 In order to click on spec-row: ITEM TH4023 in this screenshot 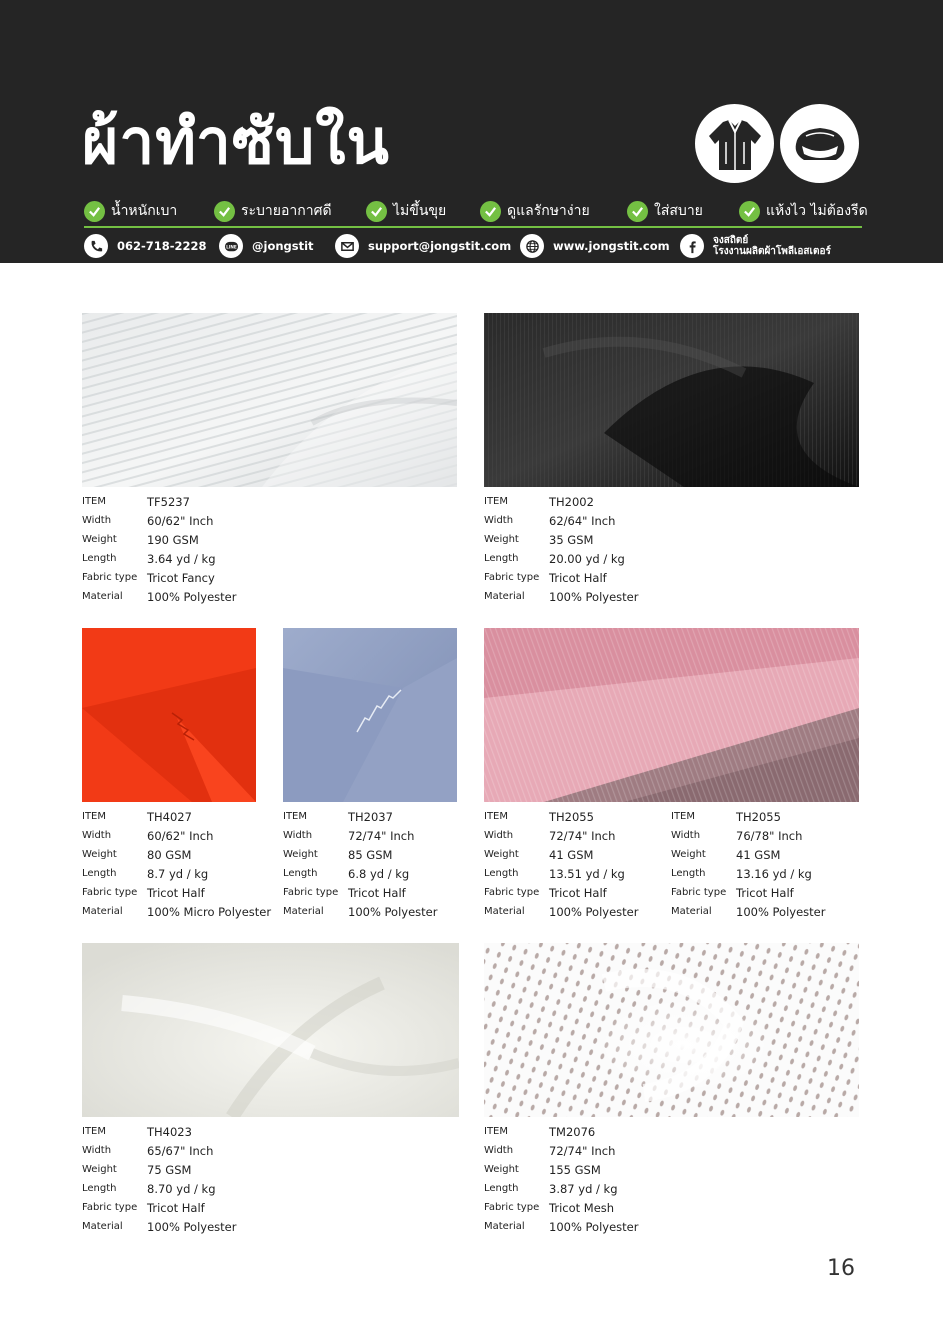, I will do `click(159, 1131)`.